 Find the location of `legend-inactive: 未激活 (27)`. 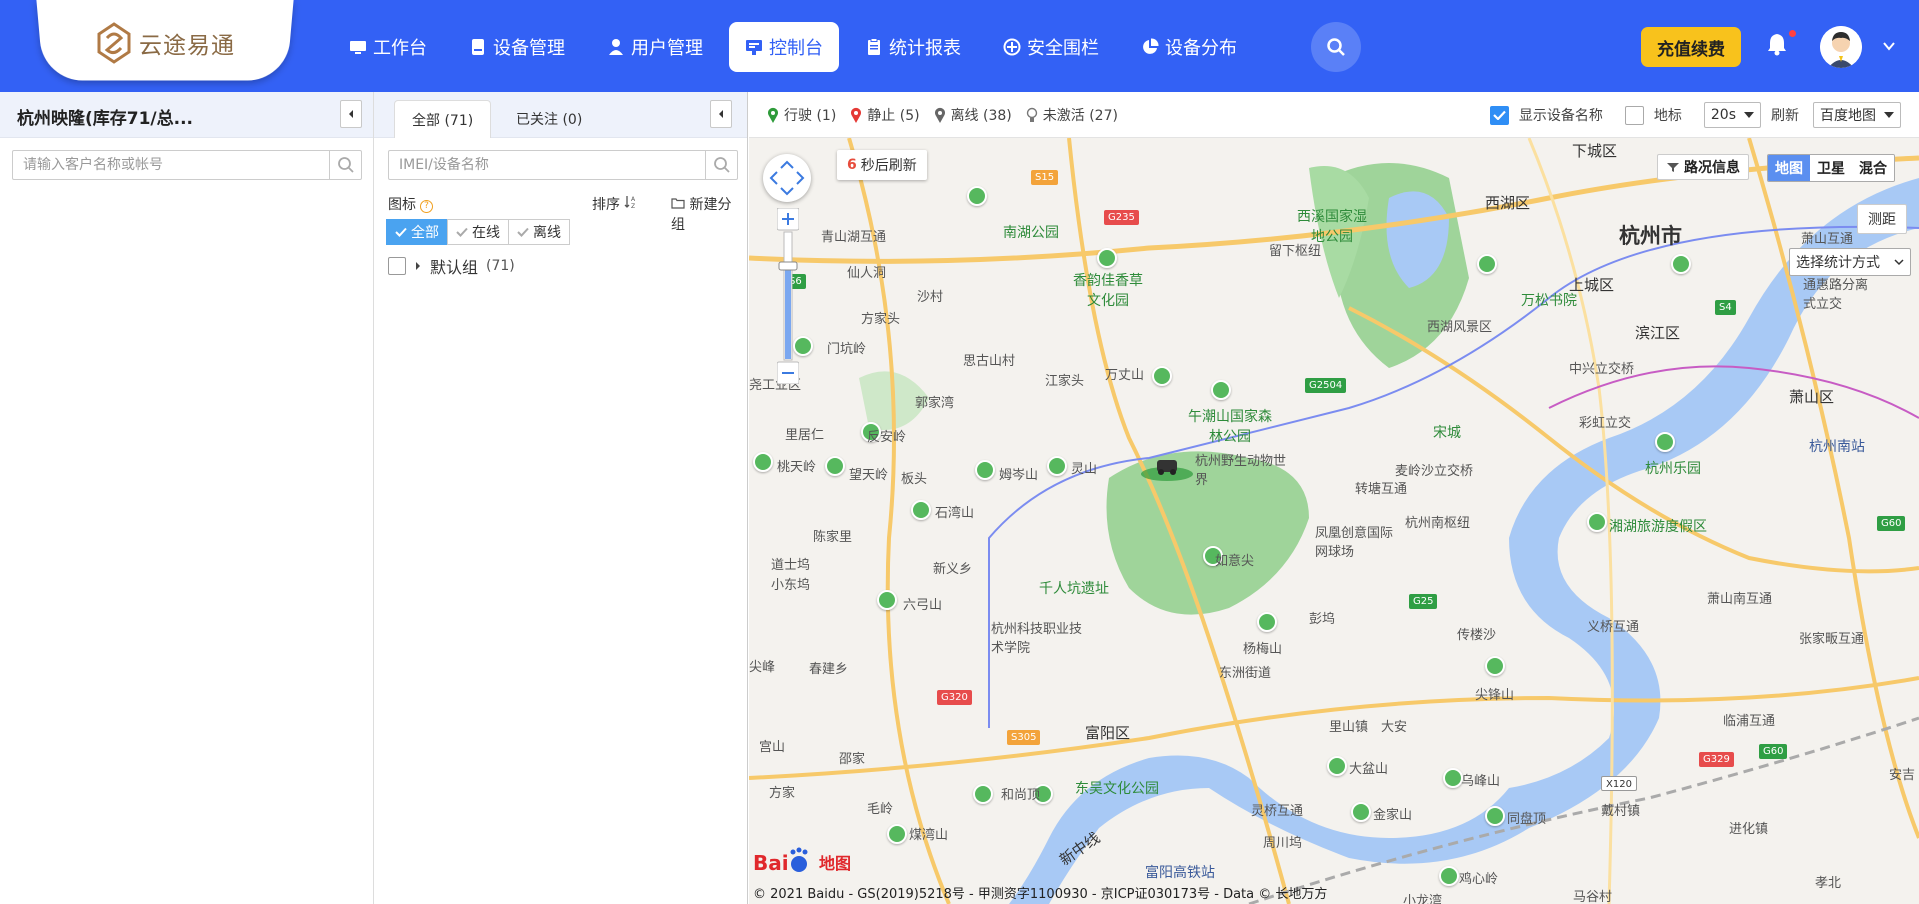

legend-inactive: 未激活 (27) is located at coordinates (1072, 115).